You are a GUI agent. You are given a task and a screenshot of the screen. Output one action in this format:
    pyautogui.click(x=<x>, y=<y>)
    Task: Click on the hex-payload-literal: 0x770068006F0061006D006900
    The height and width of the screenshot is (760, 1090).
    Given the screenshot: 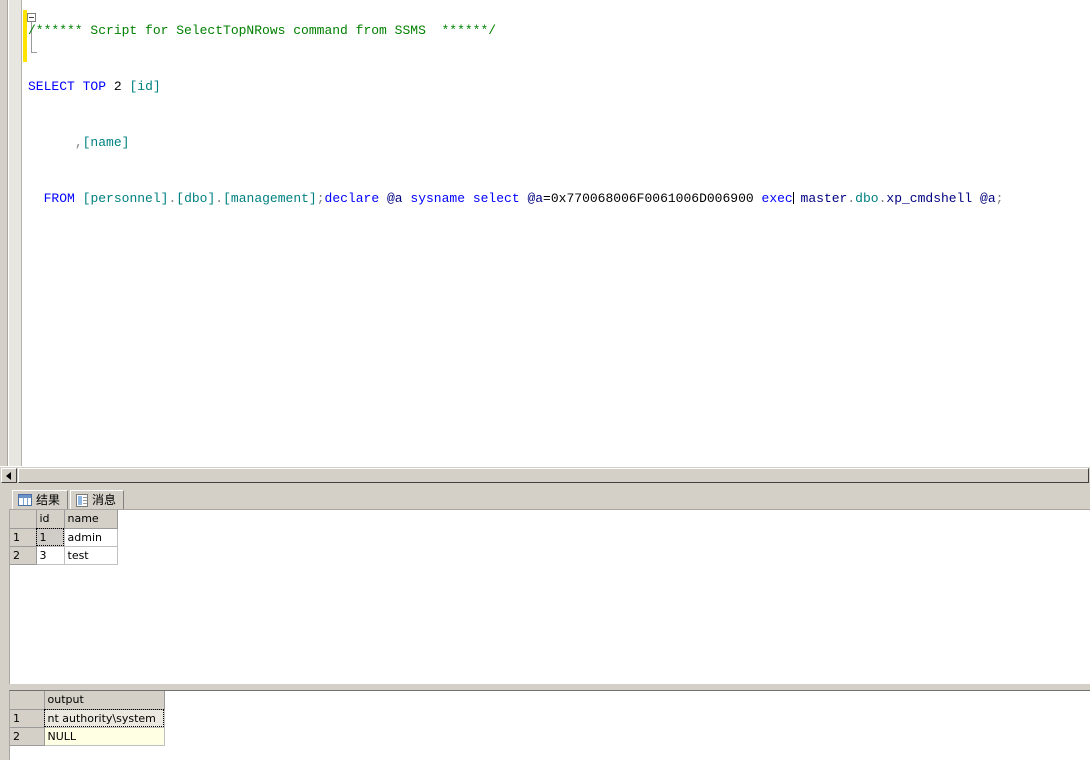 What is the action you would take?
    pyautogui.click(x=652, y=198)
    